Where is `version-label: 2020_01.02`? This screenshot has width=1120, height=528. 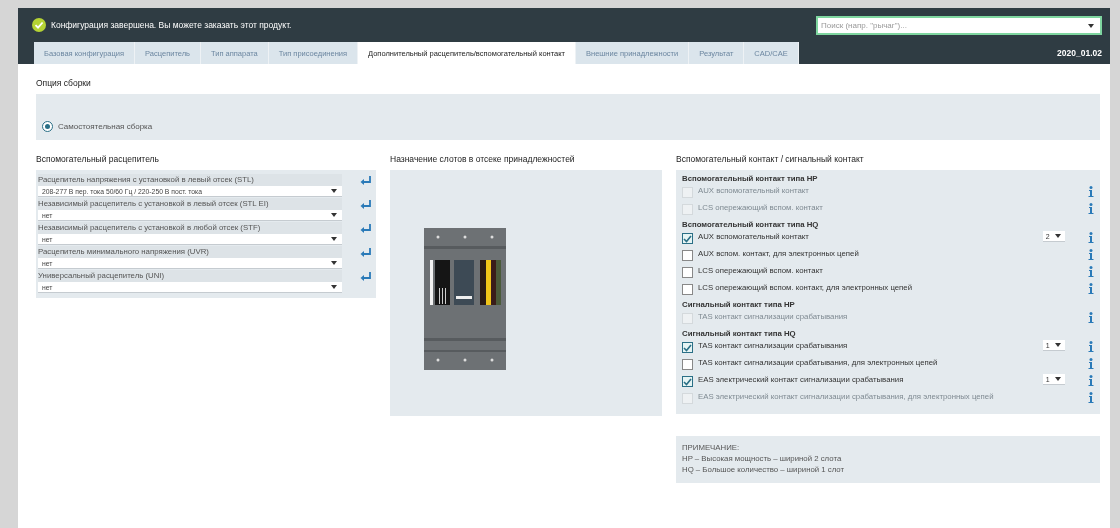
version-label: 2020_01.02 is located at coordinates (1080, 53).